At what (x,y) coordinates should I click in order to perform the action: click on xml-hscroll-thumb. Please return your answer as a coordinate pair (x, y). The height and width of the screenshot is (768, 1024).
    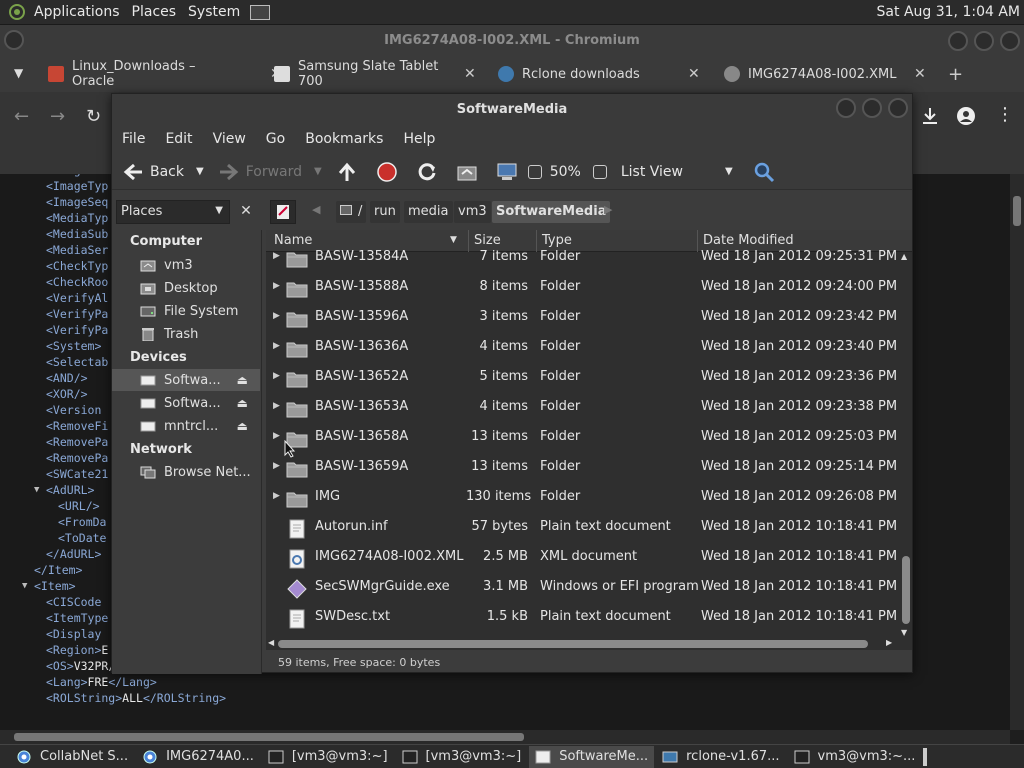
    Looking at the image, I should click on (269, 737).